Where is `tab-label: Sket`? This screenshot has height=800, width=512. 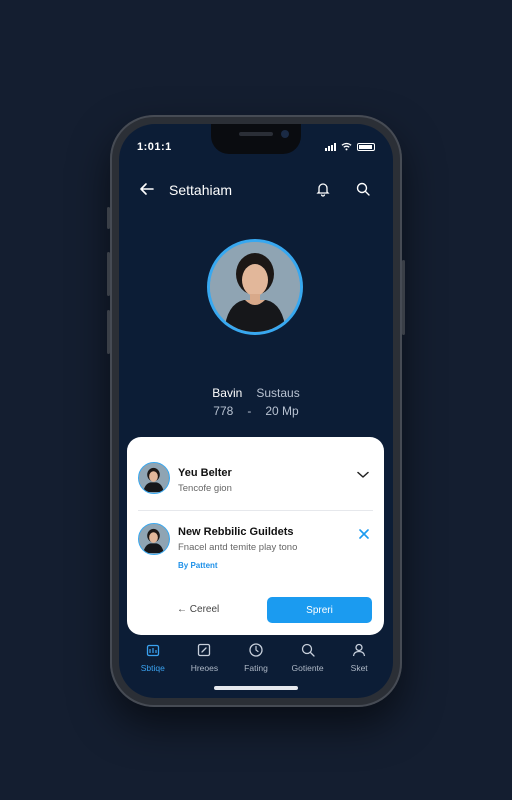
tab-label: Sket is located at coordinates (359, 668).